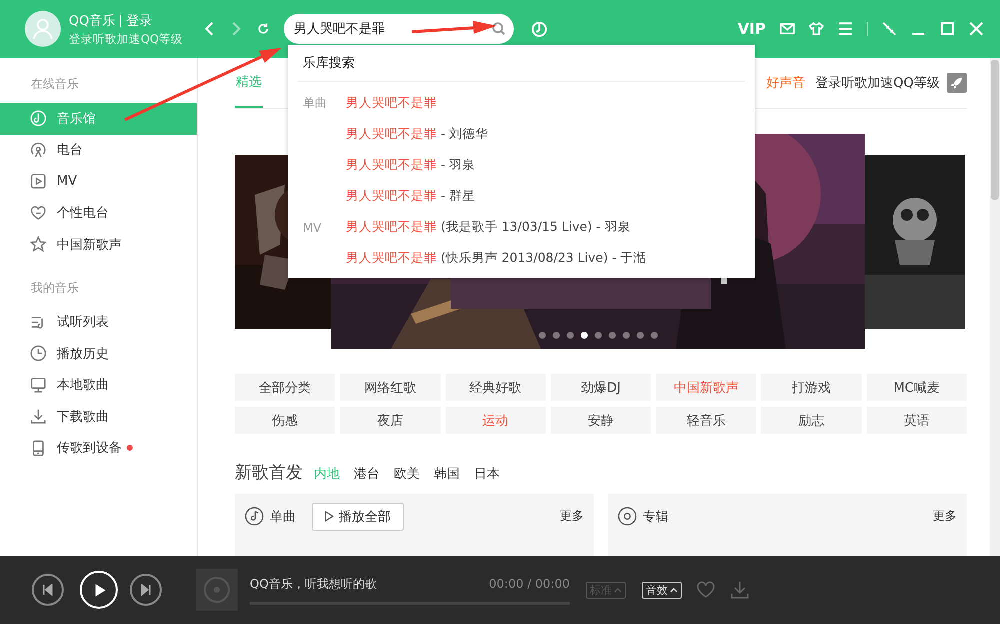 Image resolution: width=1000 pixels, height=624 pixels. What do you see at coordinates (98, 322) in the screenshot?
I see `sidebar-item: 试听列表` at bounding box center [98, 322].